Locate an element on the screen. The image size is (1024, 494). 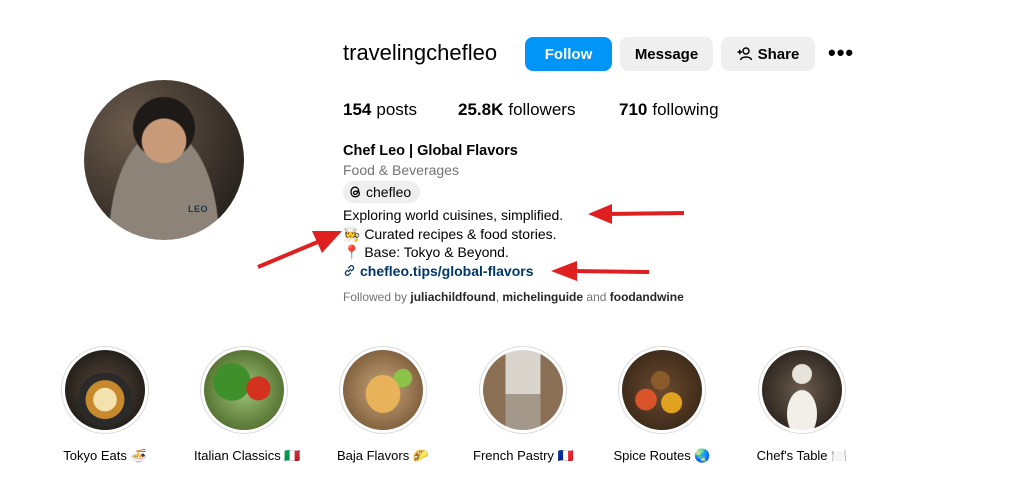
tacos-icon is located at coordinates (383, 390).